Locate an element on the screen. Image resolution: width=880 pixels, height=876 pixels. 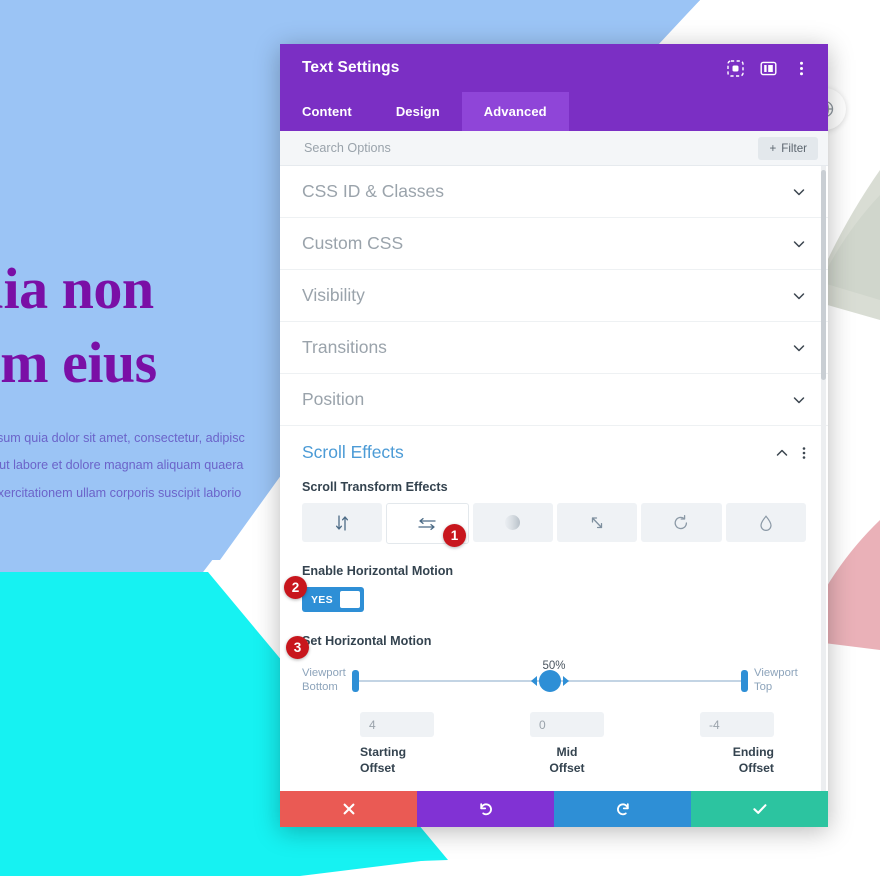
rotating-icon is located at coordinates (681, 521).